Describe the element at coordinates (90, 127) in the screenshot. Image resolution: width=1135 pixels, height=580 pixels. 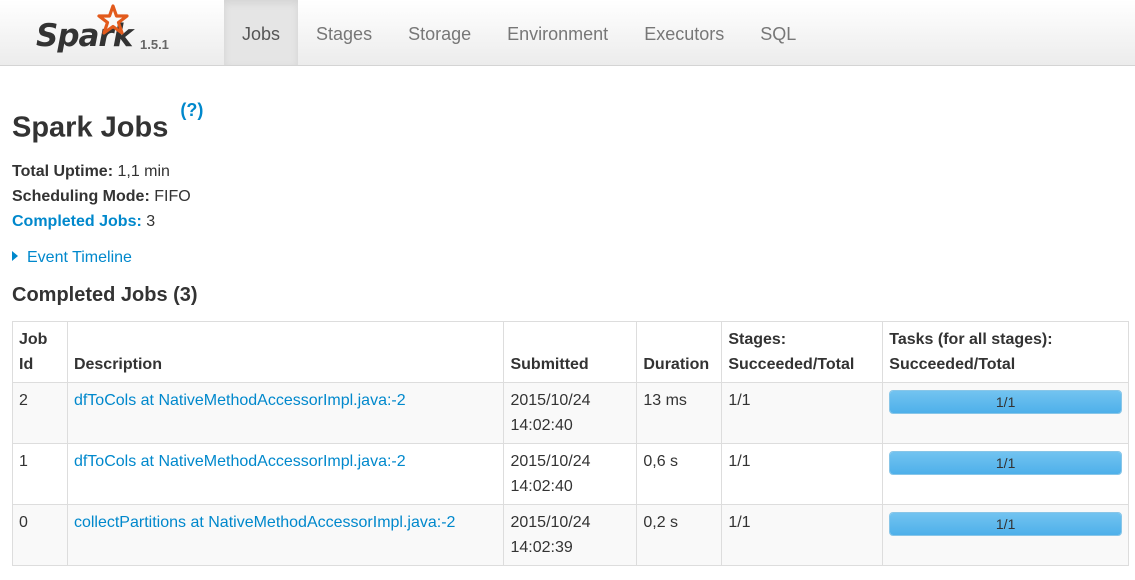
I see `page-title-text: Spark Jobs` at that location.